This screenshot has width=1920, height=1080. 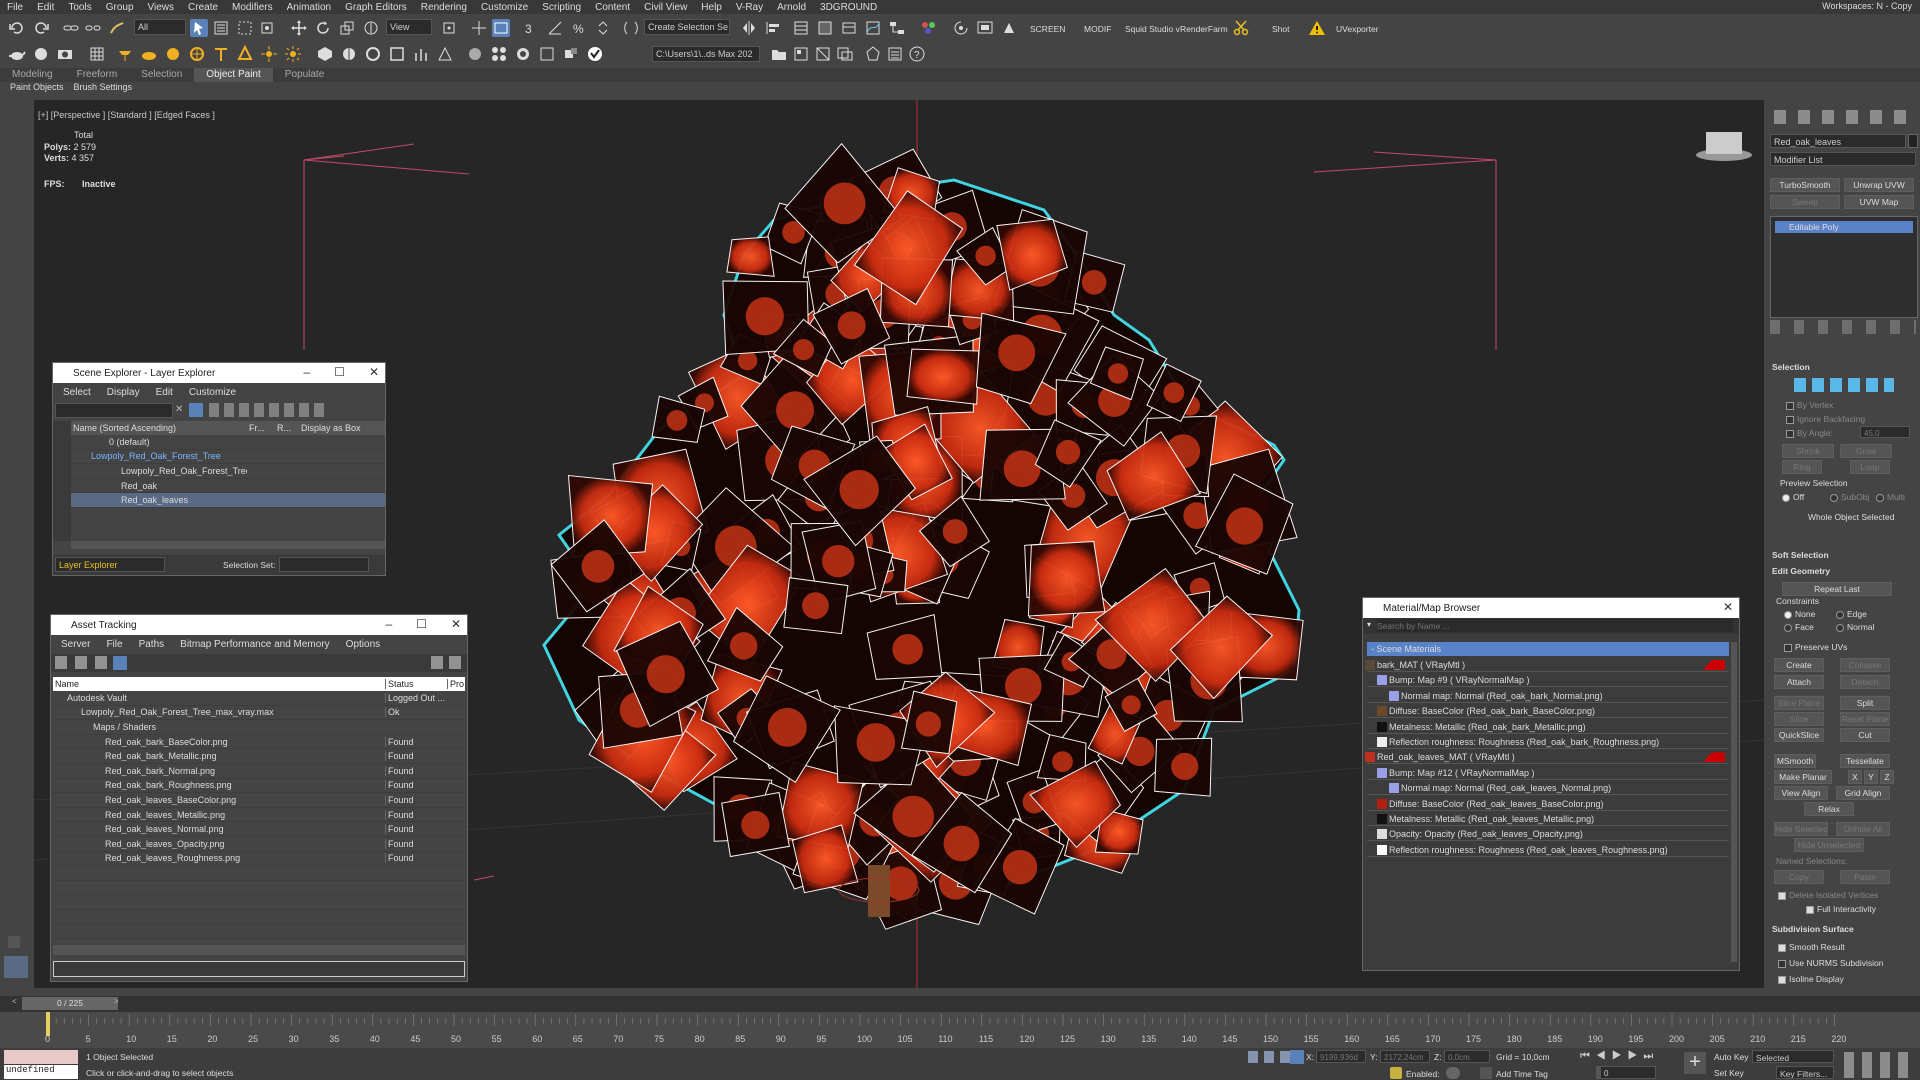 I want to click on isoline-display-checkbox: Isoline Display, so click(x=1811, y=979).